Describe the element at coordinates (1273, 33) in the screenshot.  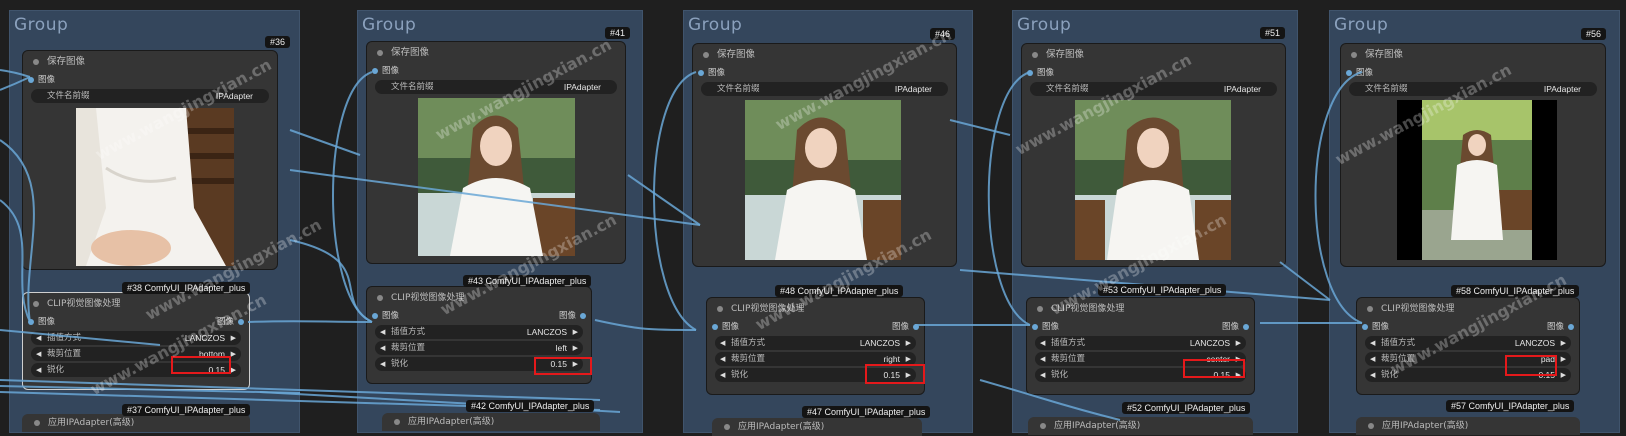
I see `node-id-badge: #51` at that location.